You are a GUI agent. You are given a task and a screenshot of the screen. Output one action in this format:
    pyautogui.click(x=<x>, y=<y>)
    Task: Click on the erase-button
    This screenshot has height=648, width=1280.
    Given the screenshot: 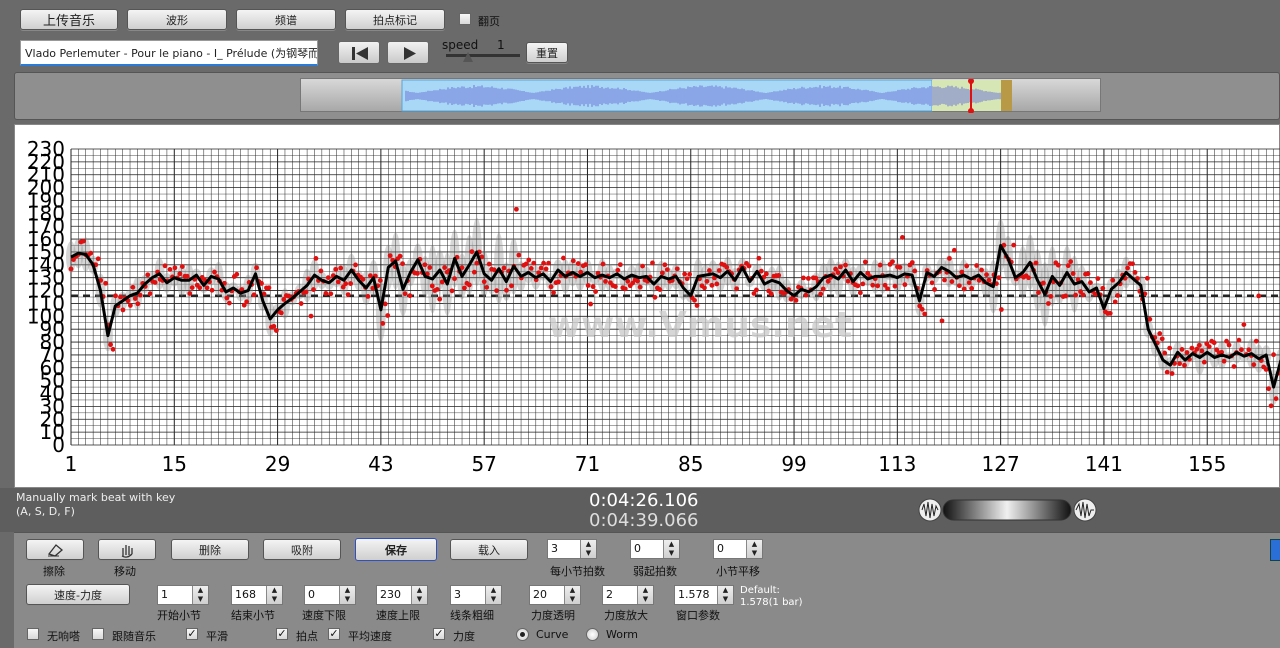 What is the action you would take?
    pyautogui.click(x=55, y=549)
    